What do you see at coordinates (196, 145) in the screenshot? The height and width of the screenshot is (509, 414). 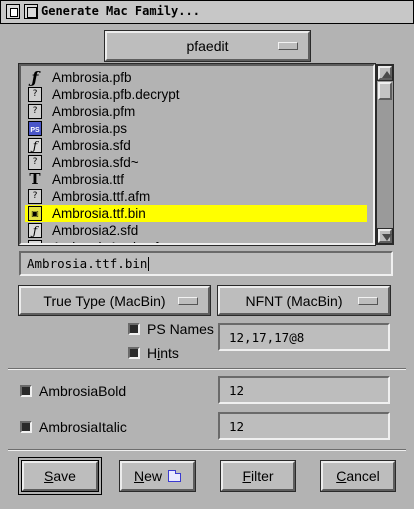 I see `file-list-item: ƒ Ambrosia.sfd` at bounding box center [196, 145].